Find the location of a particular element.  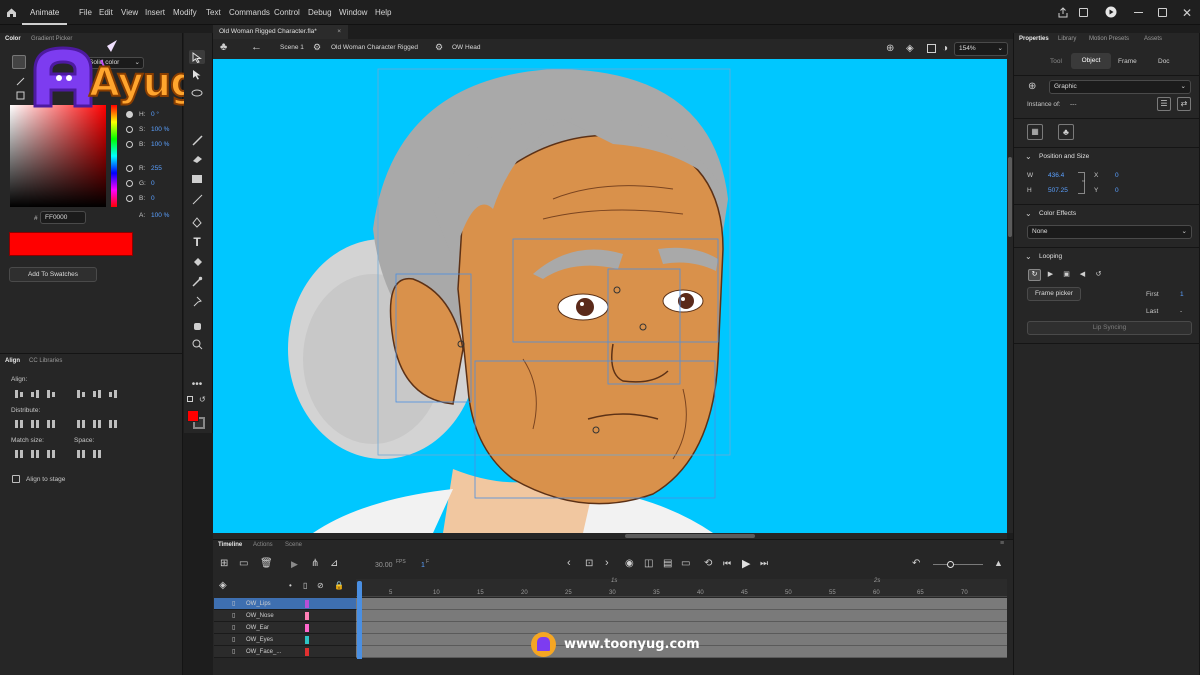

symbol-clubs-icon: ♣ is located at coordinates (1066, 132).